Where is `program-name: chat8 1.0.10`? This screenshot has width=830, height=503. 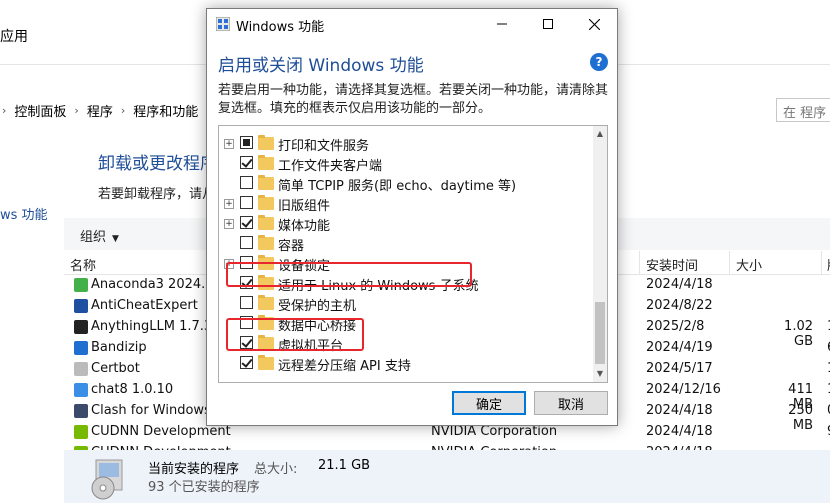 program-name: chat8 1.0.10 is located at coordinates (132, 389).